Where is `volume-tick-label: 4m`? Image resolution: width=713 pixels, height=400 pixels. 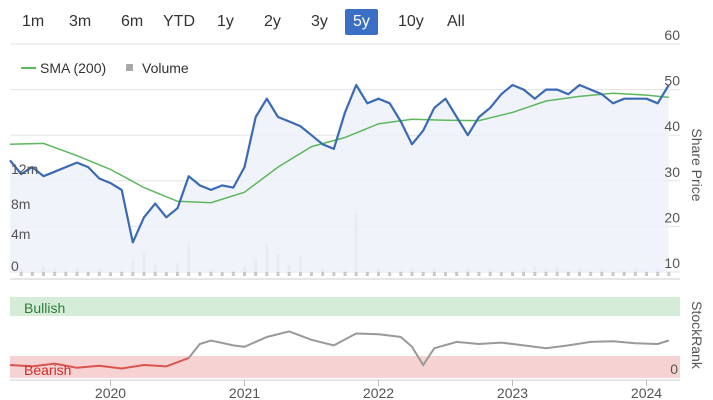
volume-tick-label: 4m is located at coordinates (20, 234).